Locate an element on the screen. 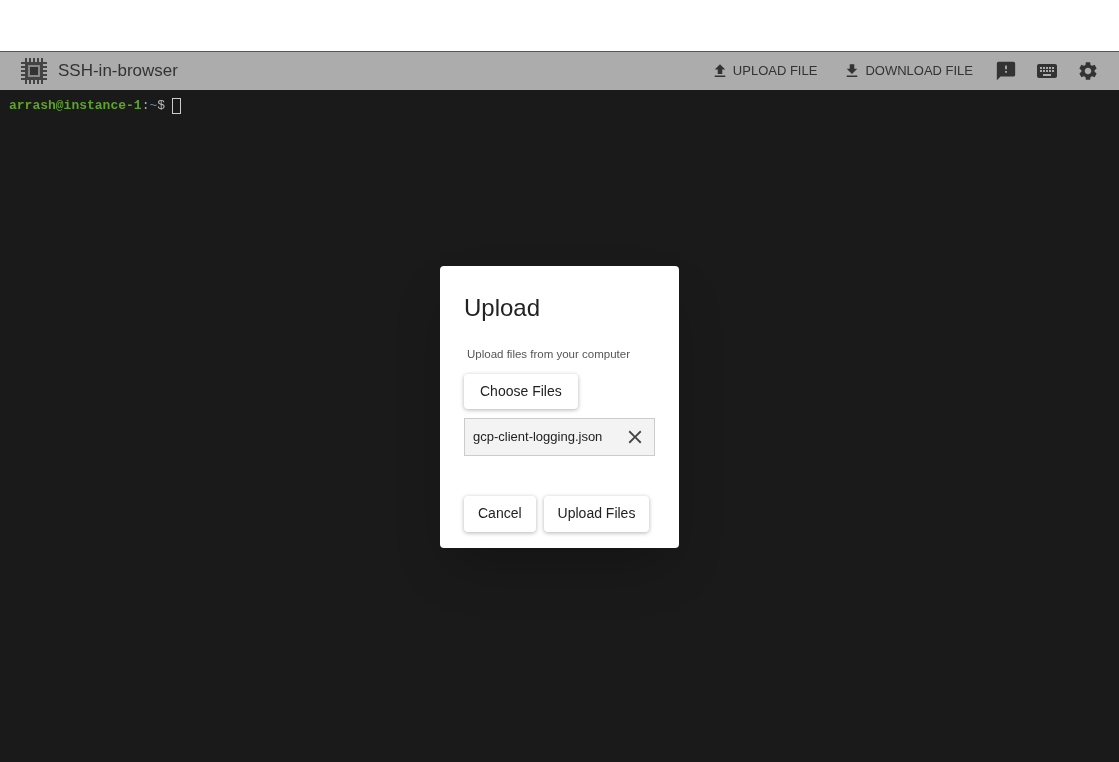 The image size is (1119, 762). choose-files-button: Choose Files is located at coordinates (521, 391).